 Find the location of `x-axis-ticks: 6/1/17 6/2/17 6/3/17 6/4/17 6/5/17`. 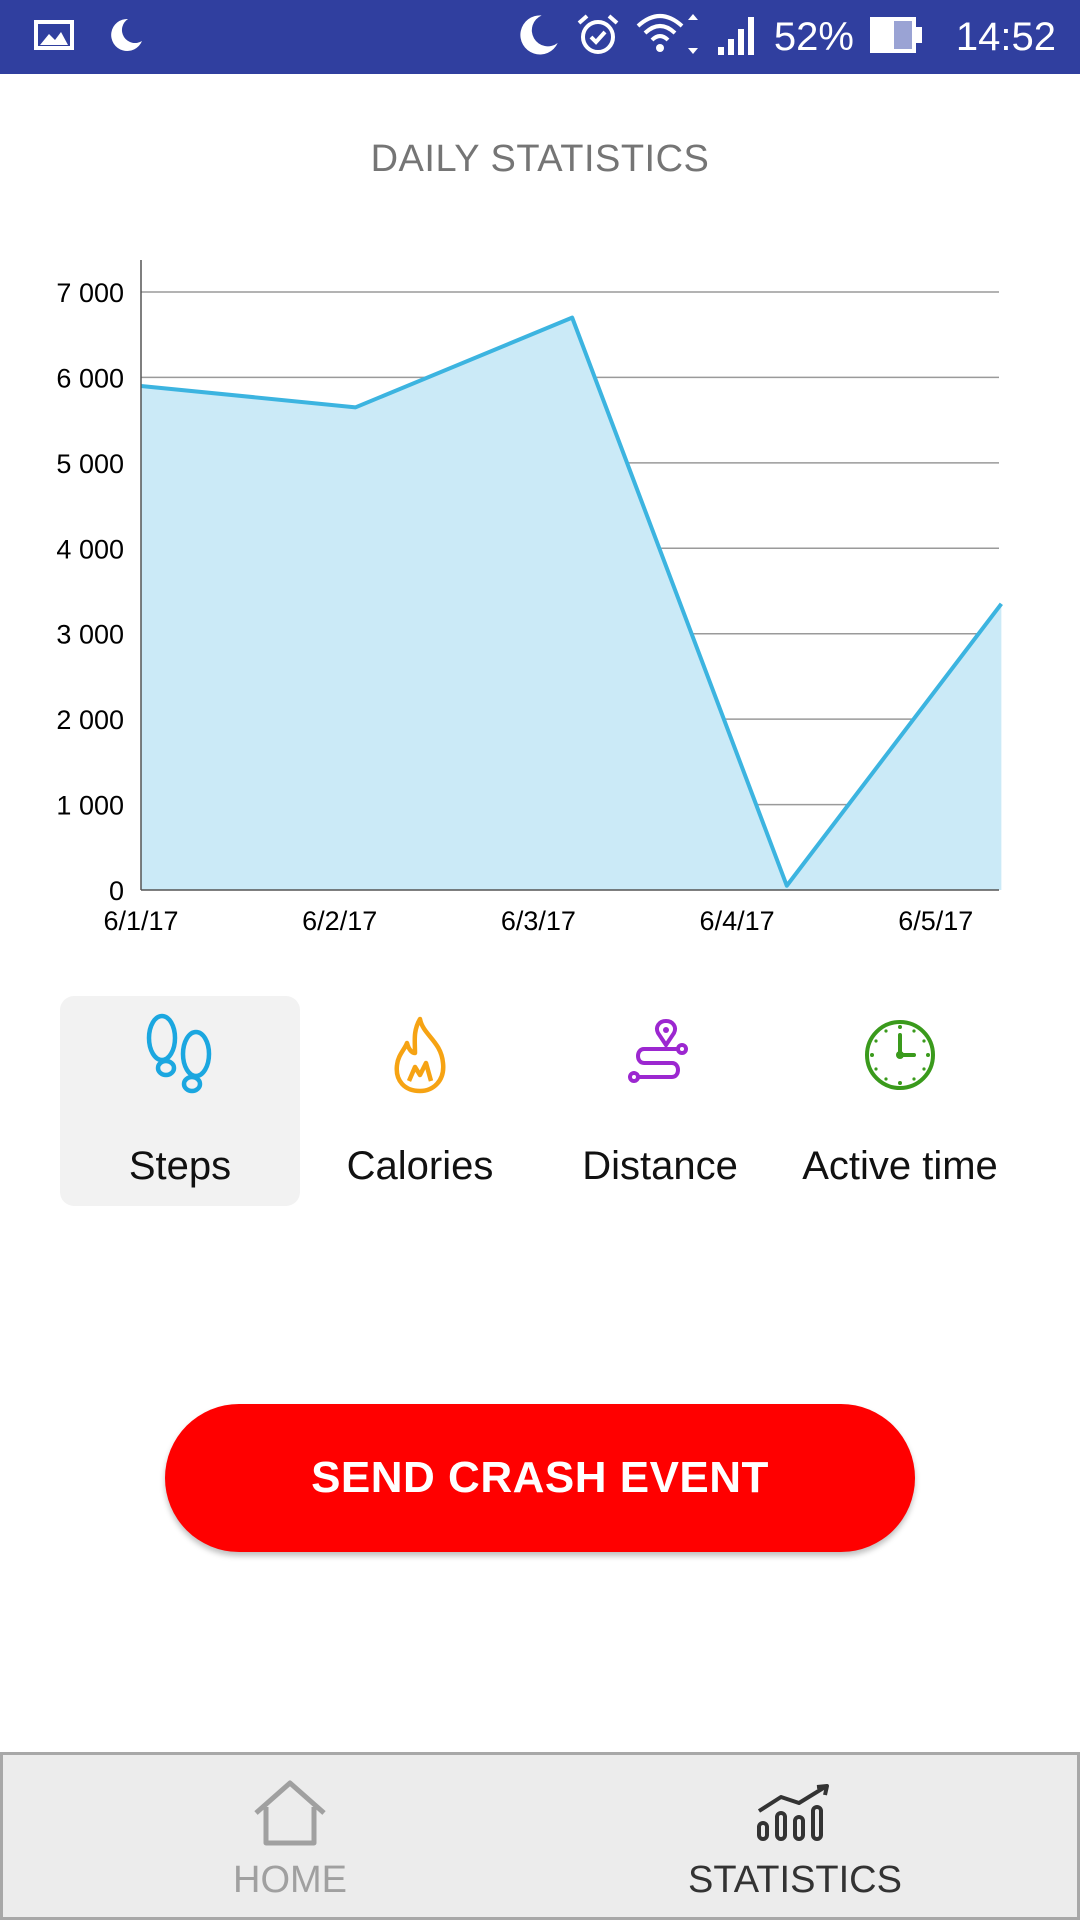

x-axis-ticks: 6/1/17 6/2/17 6/3/17 6/4/17 6/5/17 is located at coordinates (538, 921).